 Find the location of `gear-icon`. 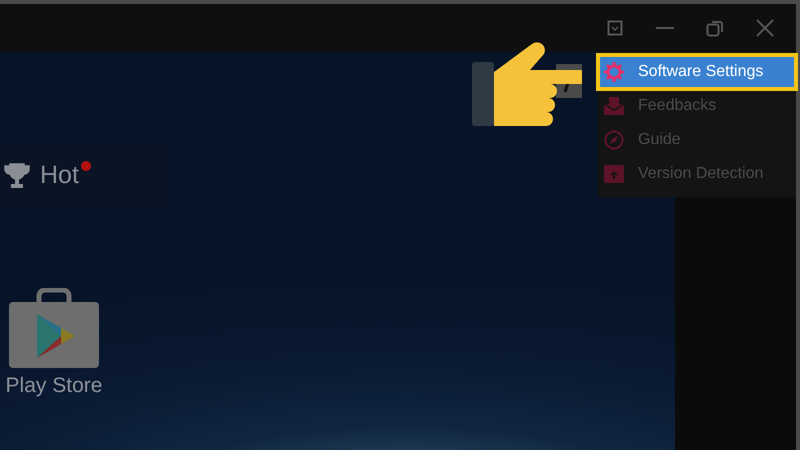

gear-icon is located at coordinates (614, 72).